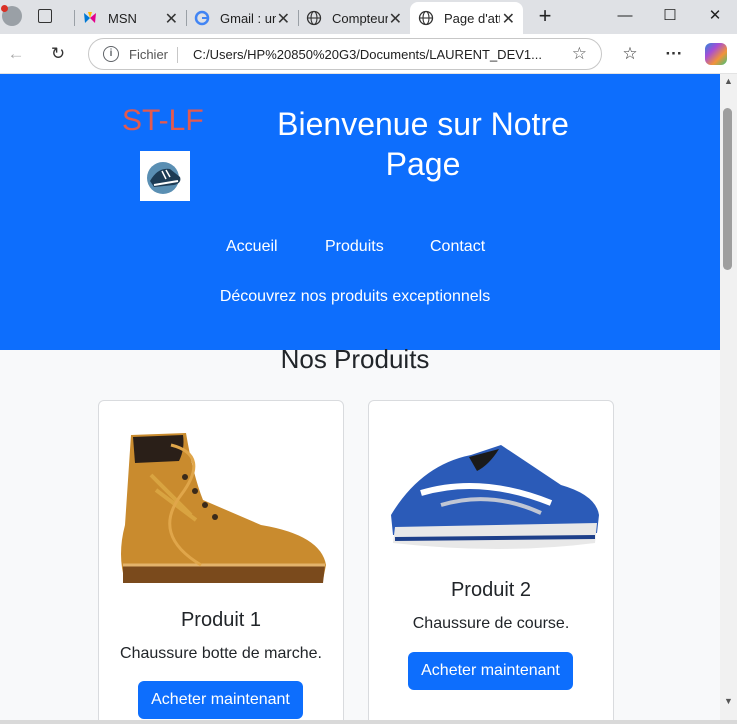 The width and height of the screenshot is (737, 724). I want to click on tab-title: MSN, so click(122, 18).